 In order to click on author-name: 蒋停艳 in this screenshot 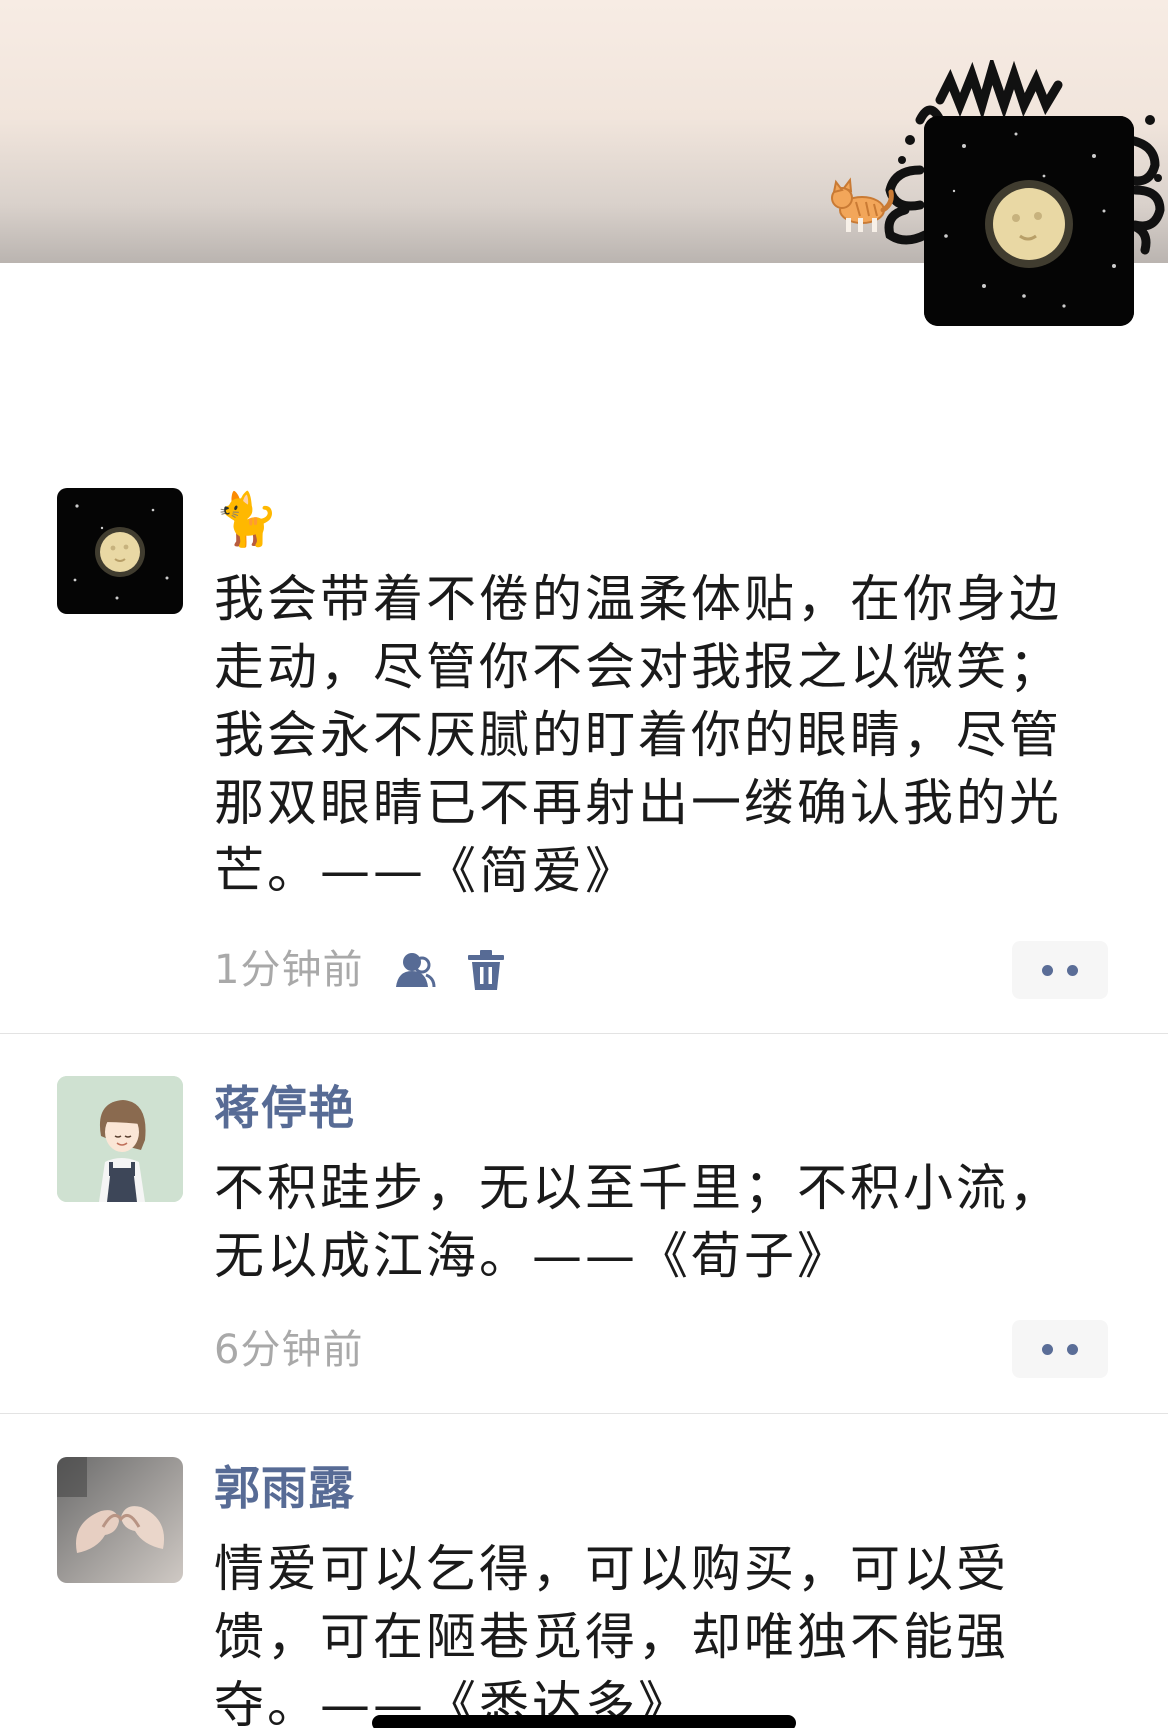, I will do `click(284, 1108)`.